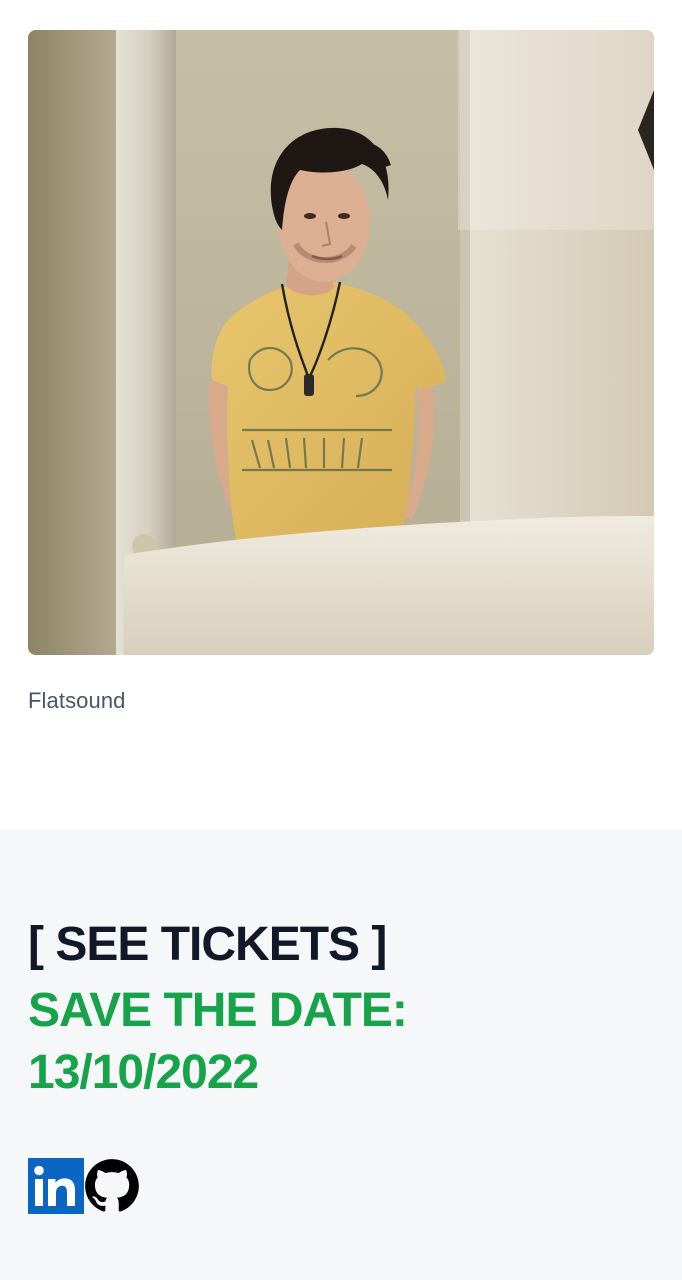 The width and height of the screenshot is (682, 1280). I want to click on github-link, so click(112, 1186).